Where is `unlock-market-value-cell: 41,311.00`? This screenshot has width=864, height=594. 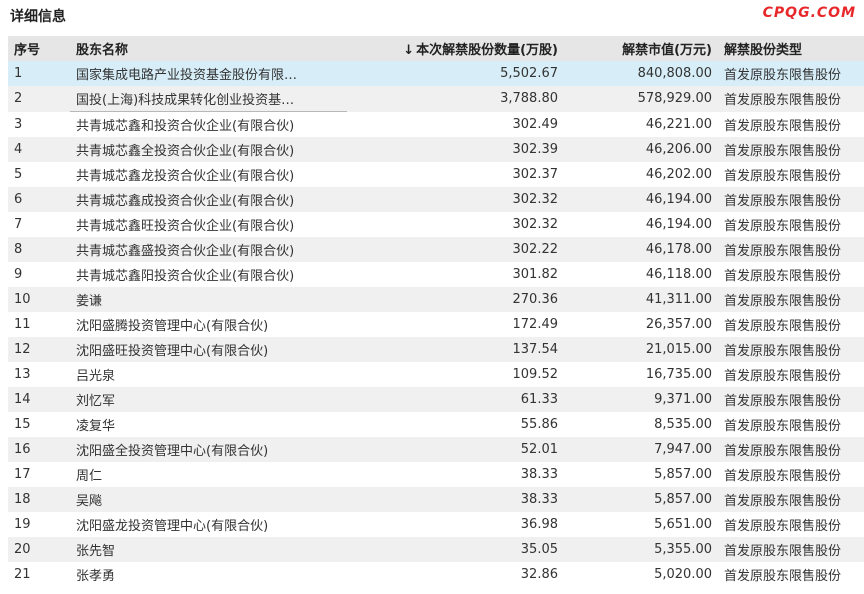 unlock-market-value-cell: 41,311.00 is located at coordinates (641, 299).